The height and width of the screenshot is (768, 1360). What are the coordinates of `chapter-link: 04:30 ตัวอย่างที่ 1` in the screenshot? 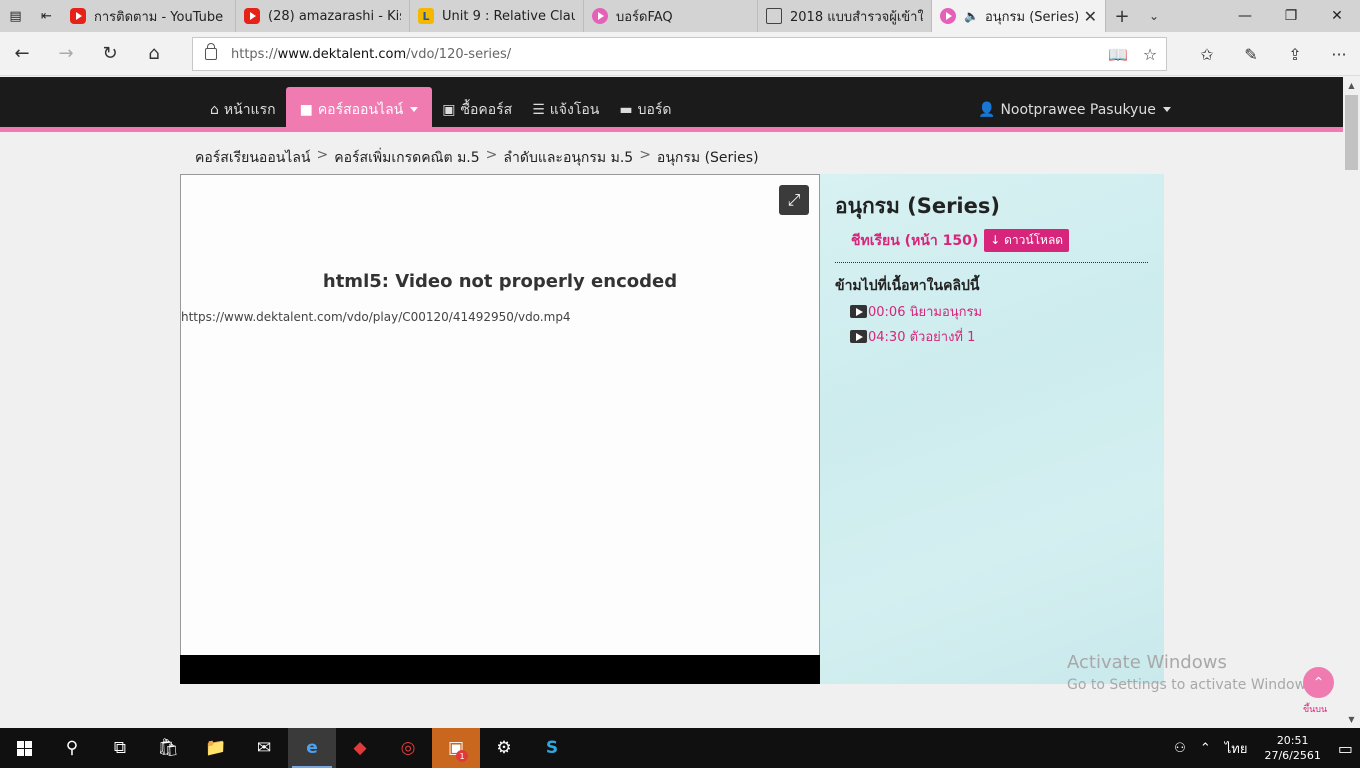 It's located at (999, 336).